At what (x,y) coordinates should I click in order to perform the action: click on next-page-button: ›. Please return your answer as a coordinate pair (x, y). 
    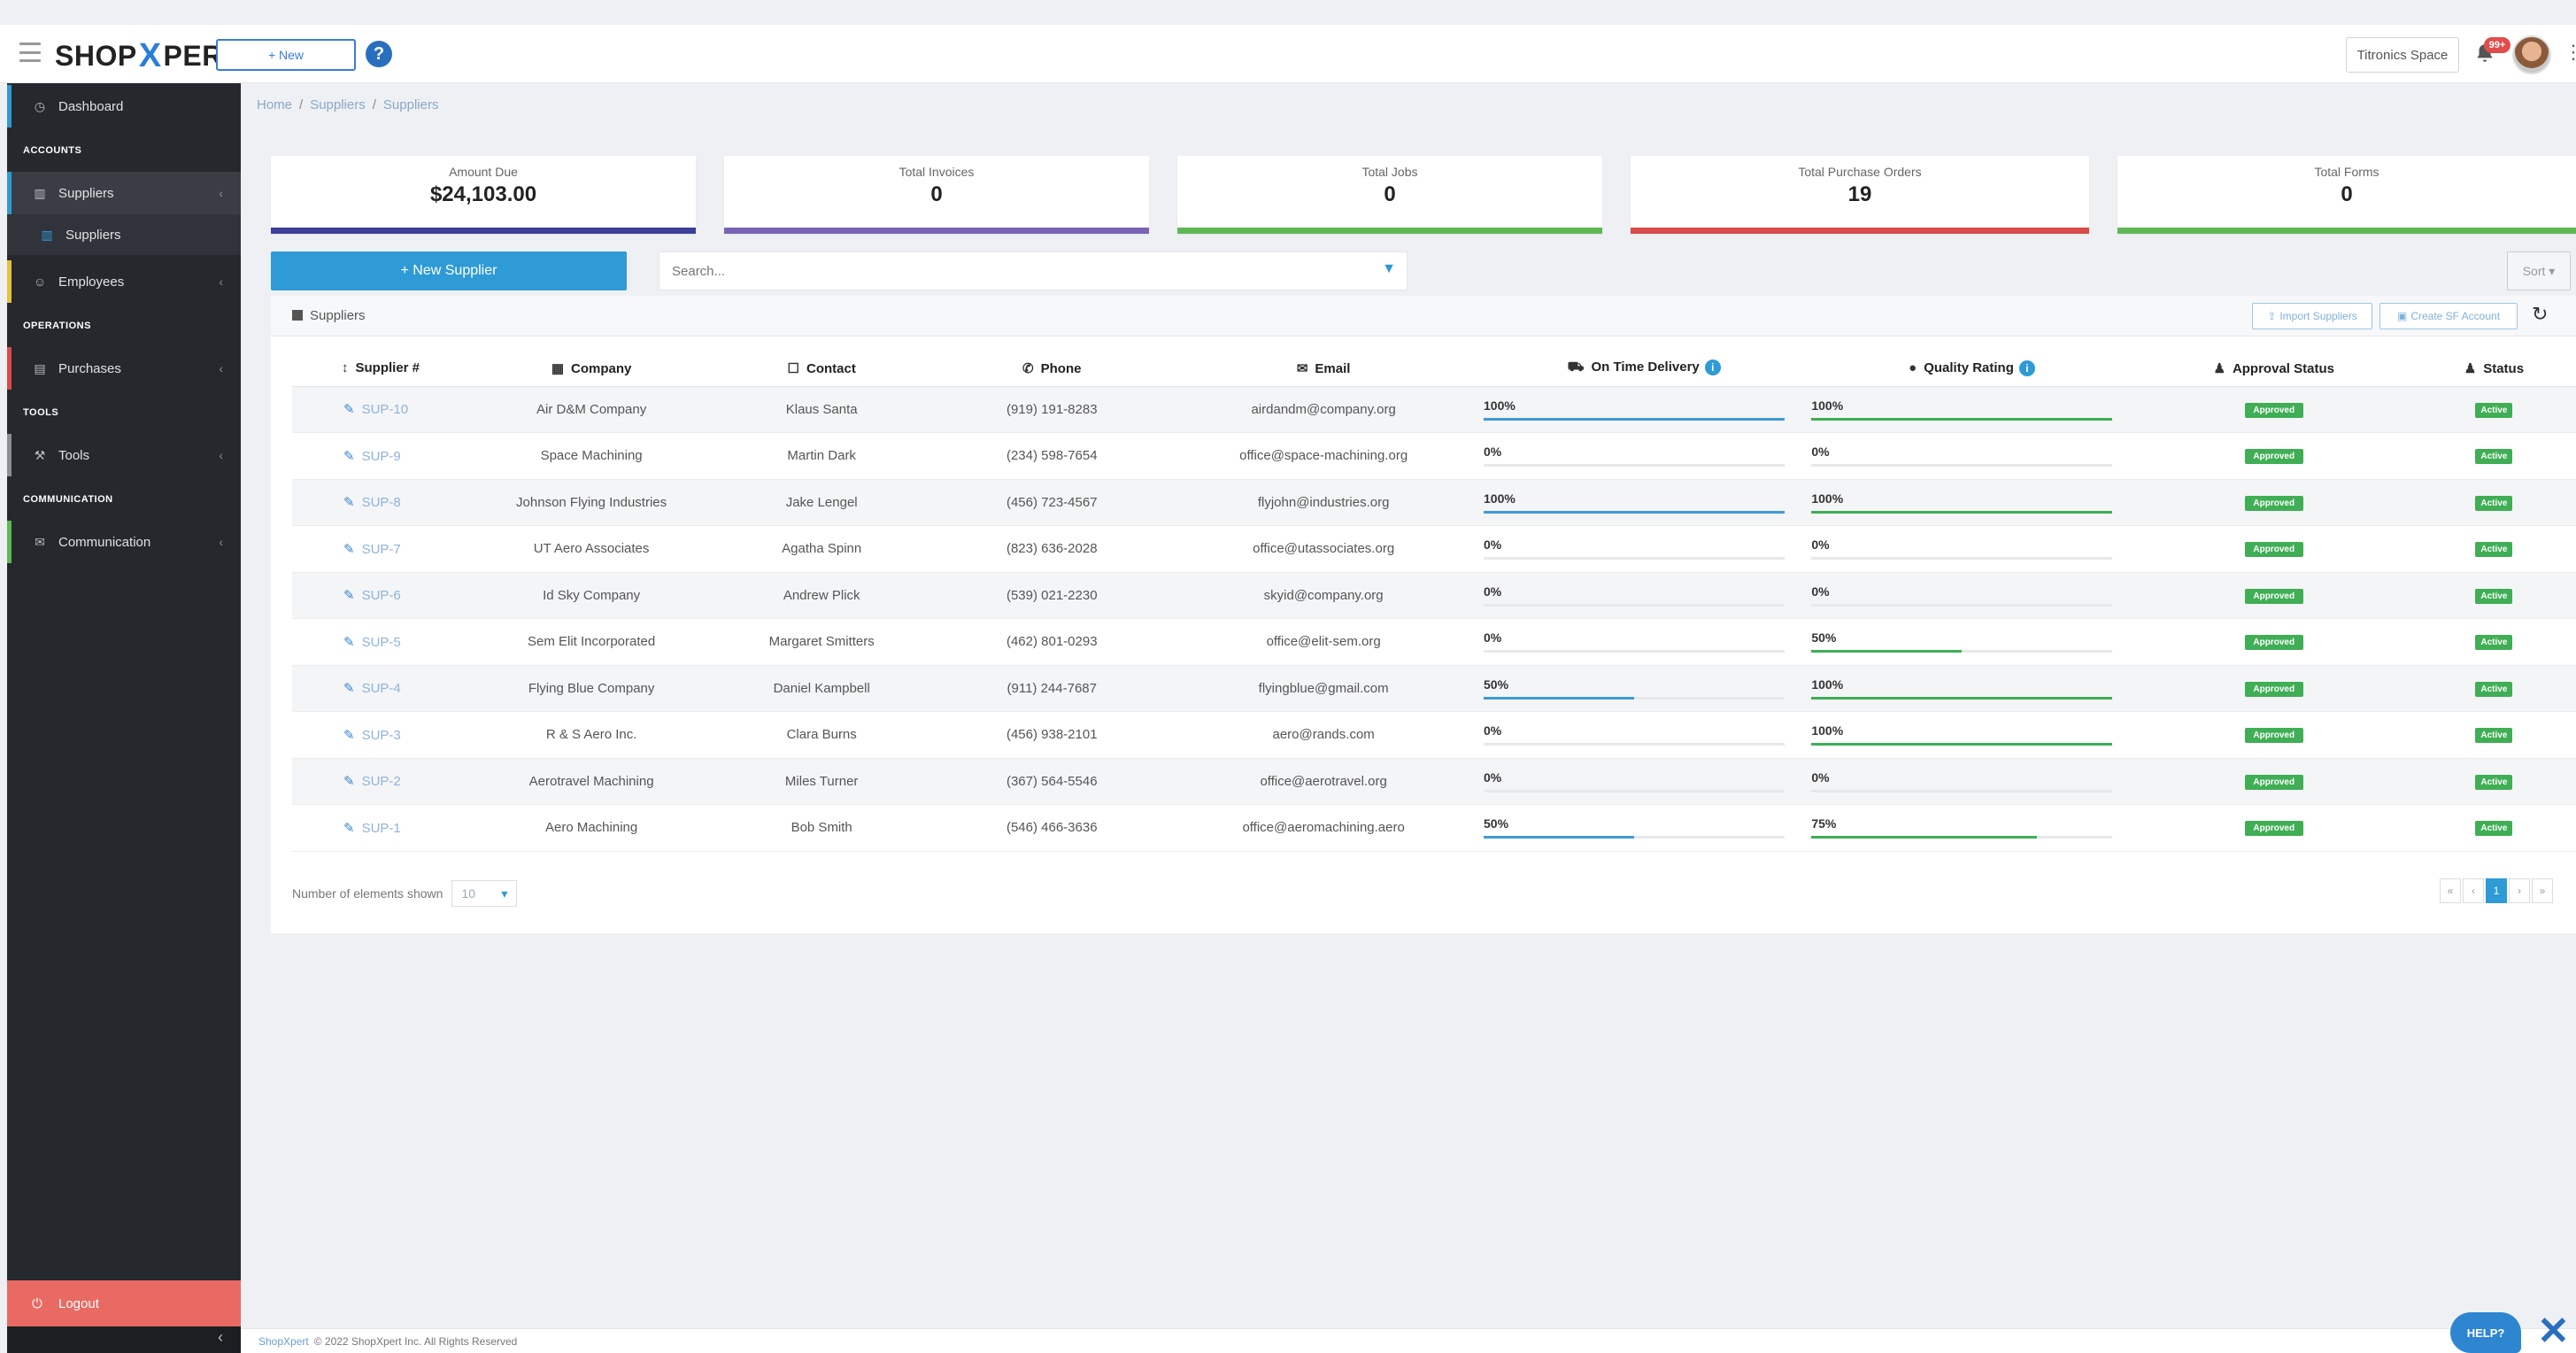
    Looking at the image, I should click on (2519, 891).